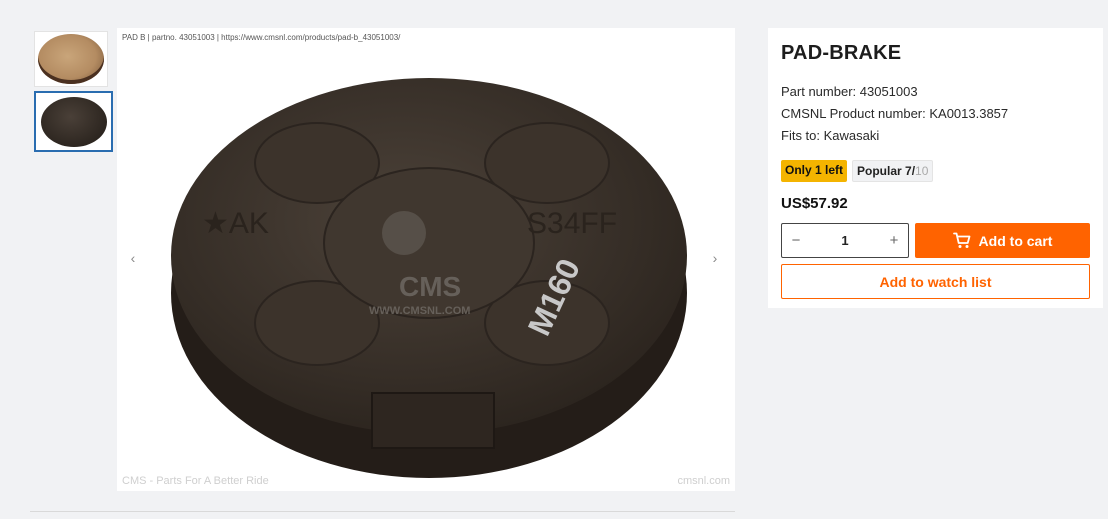 This screenshot has height=519, width=1108. I want to click on chevron-right-icon: ›, so click(715, 258).